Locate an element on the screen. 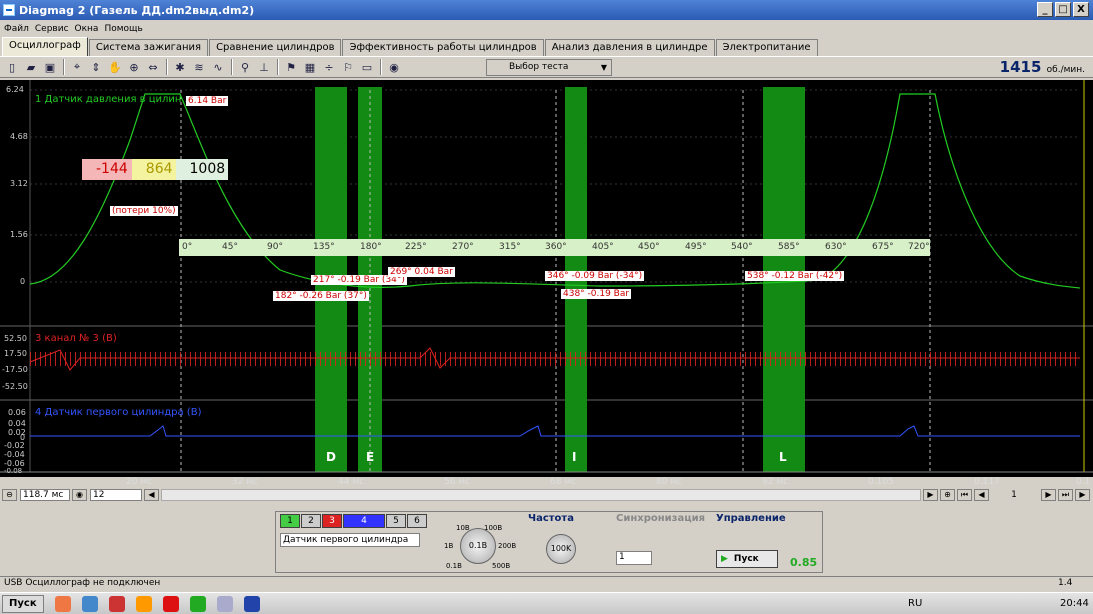  frequency-knob: 100K is located at coordinates (561, 549).